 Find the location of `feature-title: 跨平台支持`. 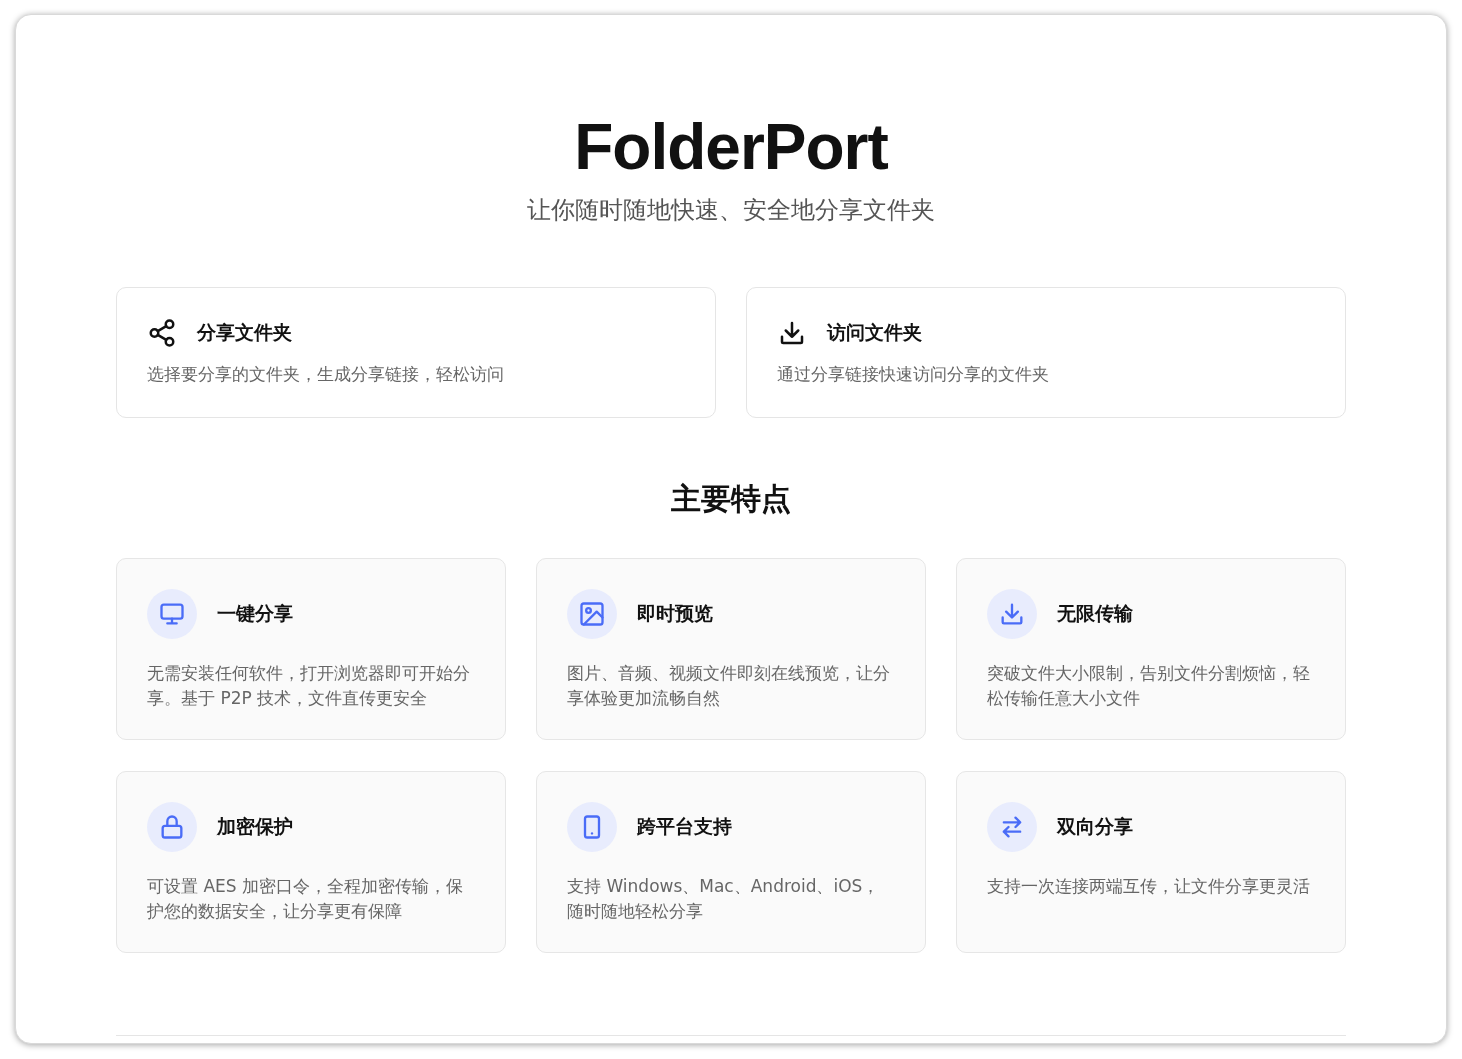

feature-title: 跨平台支持 is located at coordinates (684, 826).